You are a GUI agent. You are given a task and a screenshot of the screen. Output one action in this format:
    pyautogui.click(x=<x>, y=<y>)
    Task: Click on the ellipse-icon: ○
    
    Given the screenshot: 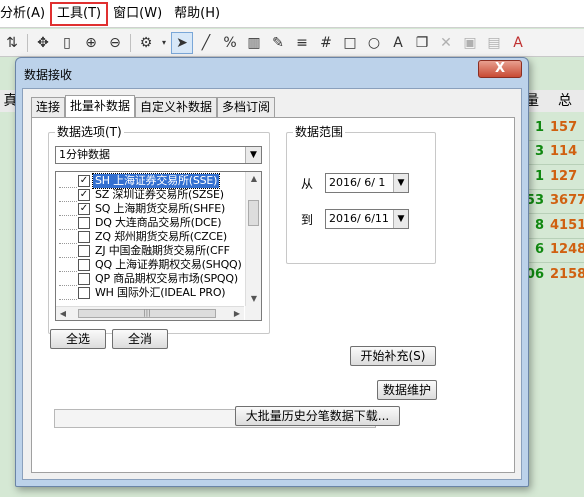 What is the action you would take?
    pyautogui.click(x=374, y=43)
    